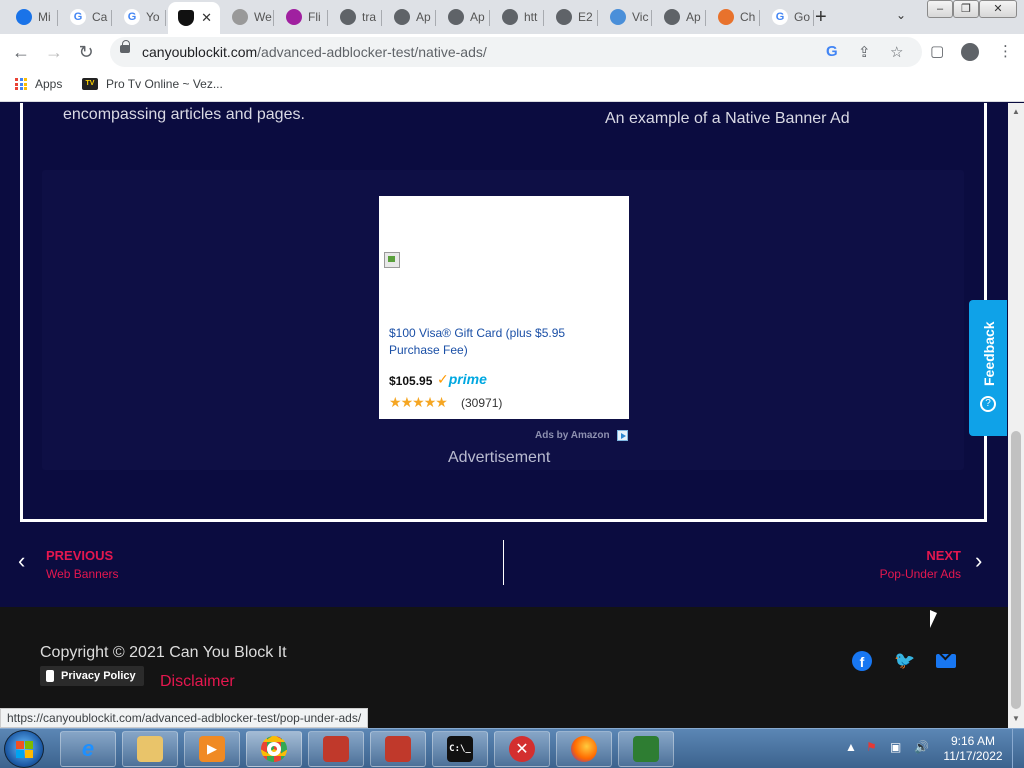  What do you see at coordinates (572, 17) in the screenshot?
I see `browser-tab: E2` at bounding box center [572, 17].